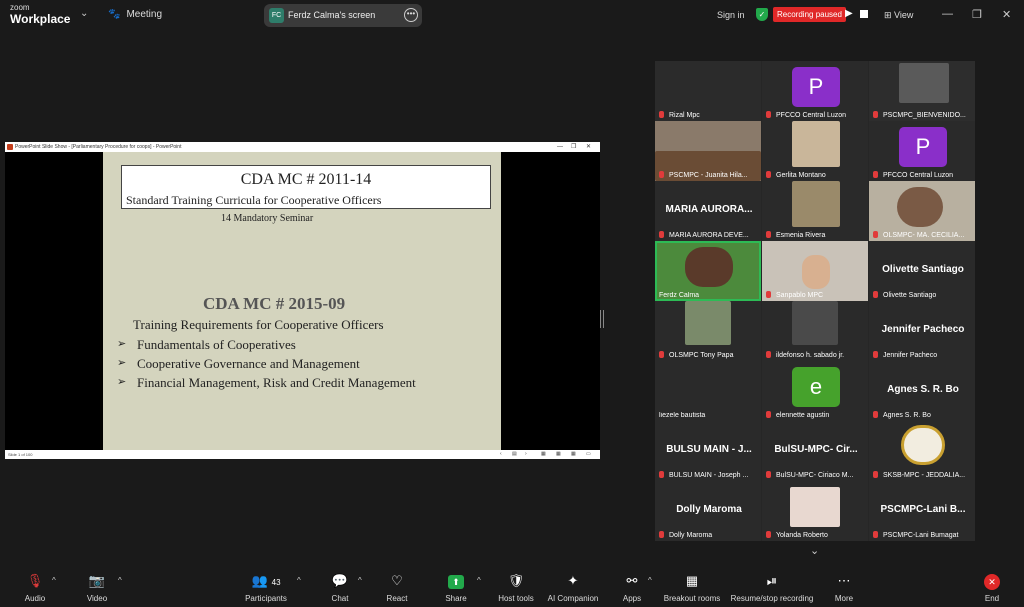 The image size is (1024, 607). I want to click on host-tools-label: Host tools, so click(516, 598).